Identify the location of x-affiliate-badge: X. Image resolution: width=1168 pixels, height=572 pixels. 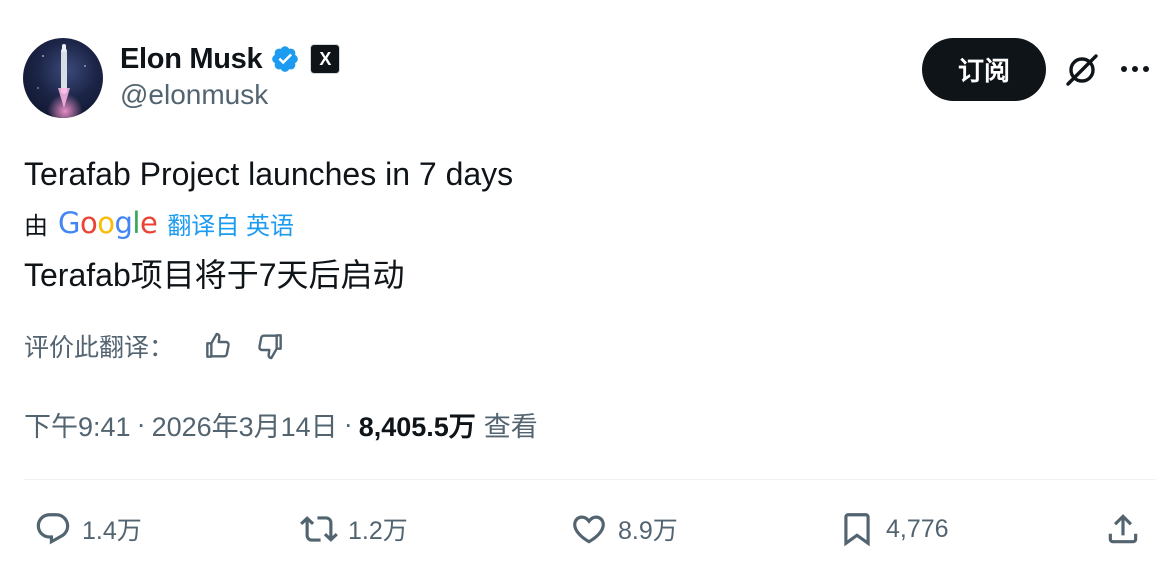
(325, 59).